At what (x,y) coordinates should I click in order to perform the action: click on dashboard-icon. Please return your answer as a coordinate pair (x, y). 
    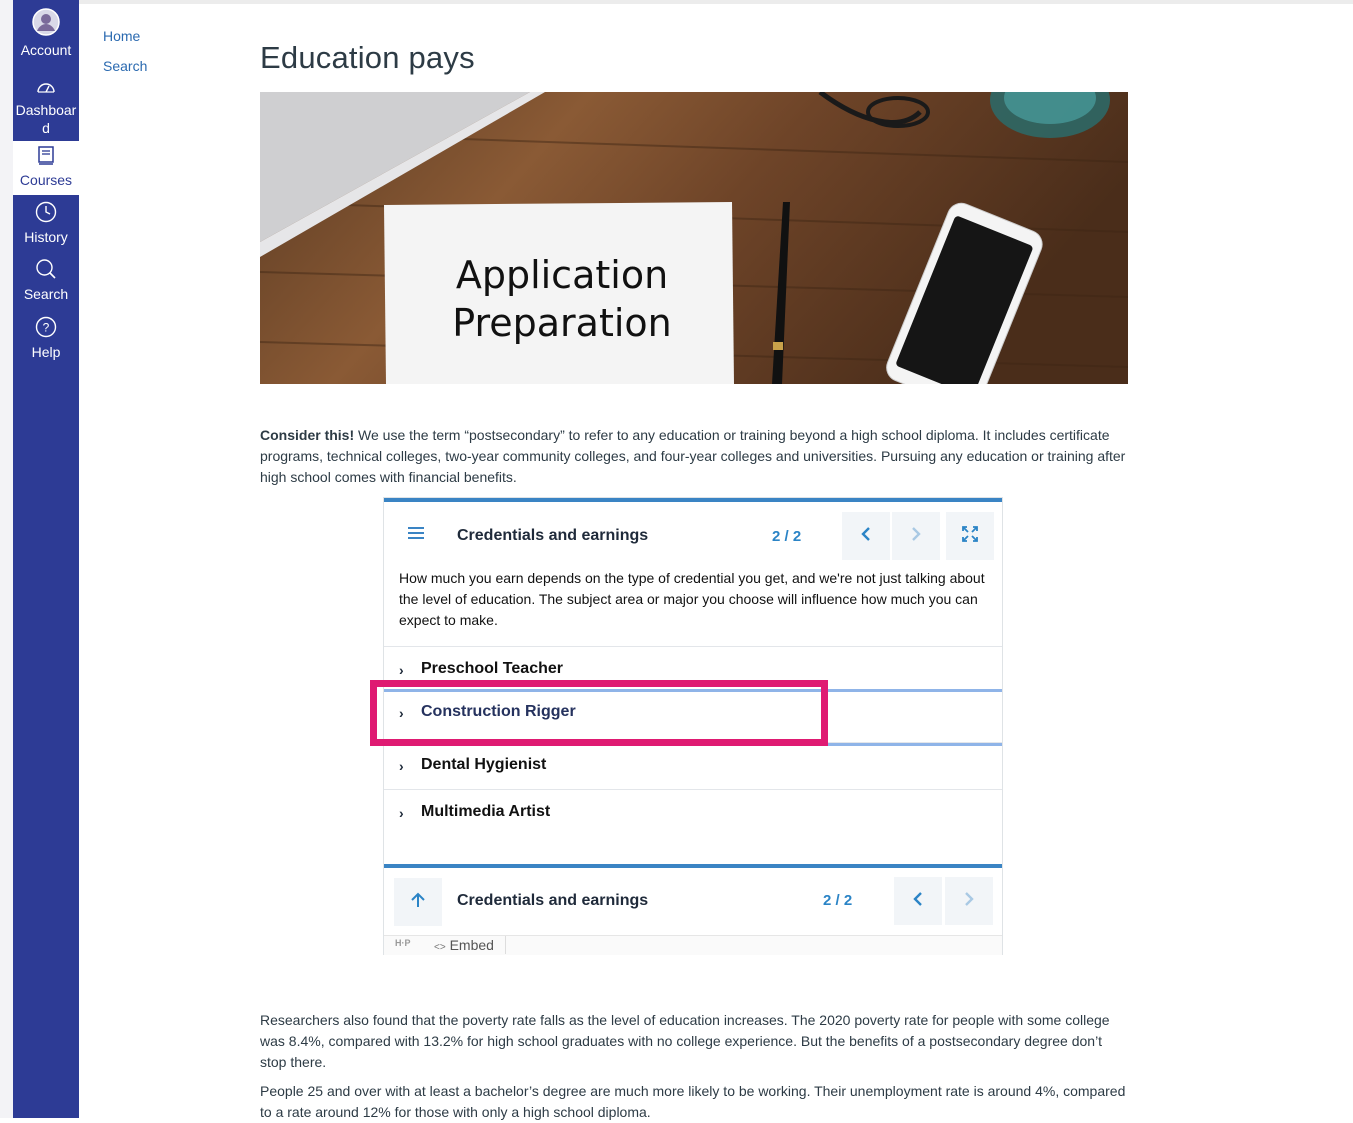
    Looking at the image, I should click on (46, 89).